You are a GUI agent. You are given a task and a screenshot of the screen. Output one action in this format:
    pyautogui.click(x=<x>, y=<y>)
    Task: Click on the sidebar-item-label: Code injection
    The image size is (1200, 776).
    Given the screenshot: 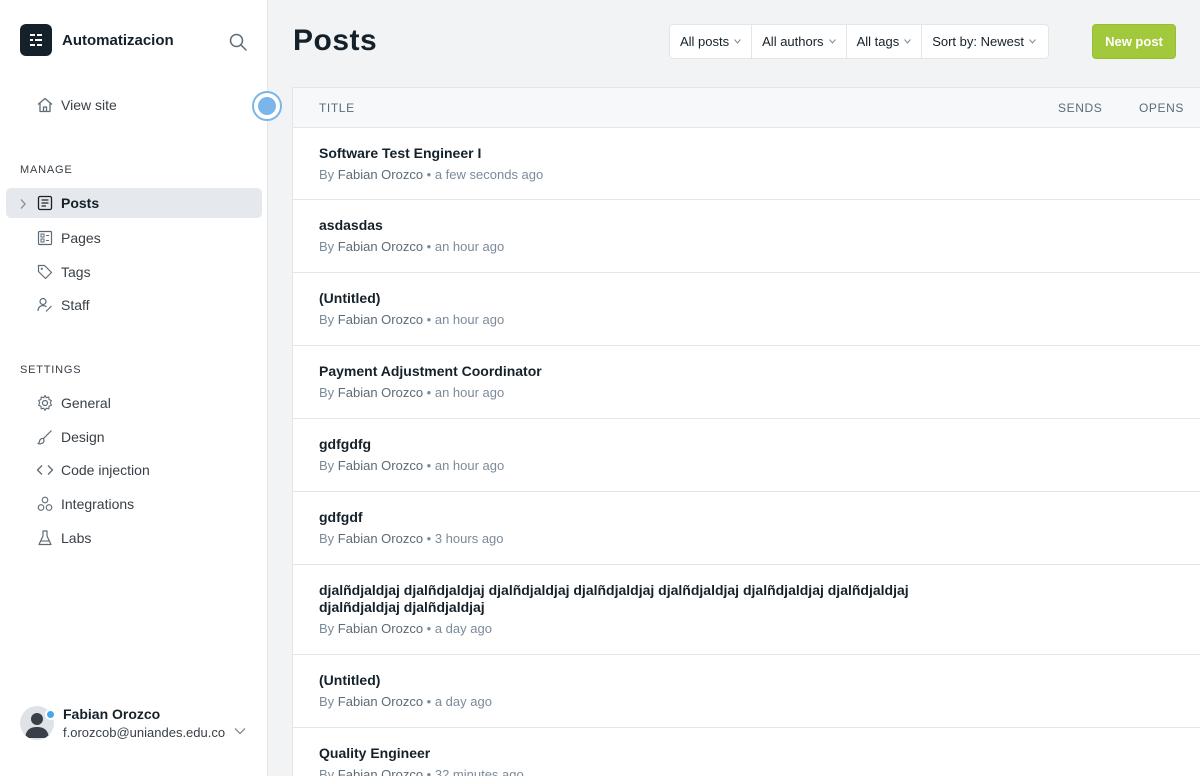 What is the action you would take?
    pyautogui.click(x=105, y=470)
    